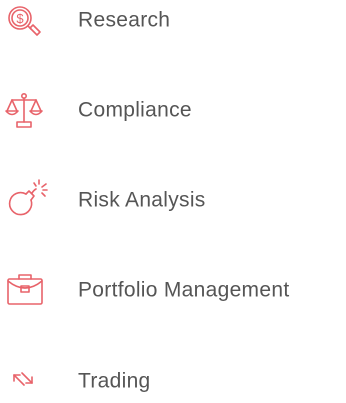 The height and width of the screenshot is (403, 346). What do you see at coordinates (142, 200) in the screenshot?
I see `menu-item-risk-analysis-label: Risk Analysis` at bounding box center [142, 200].